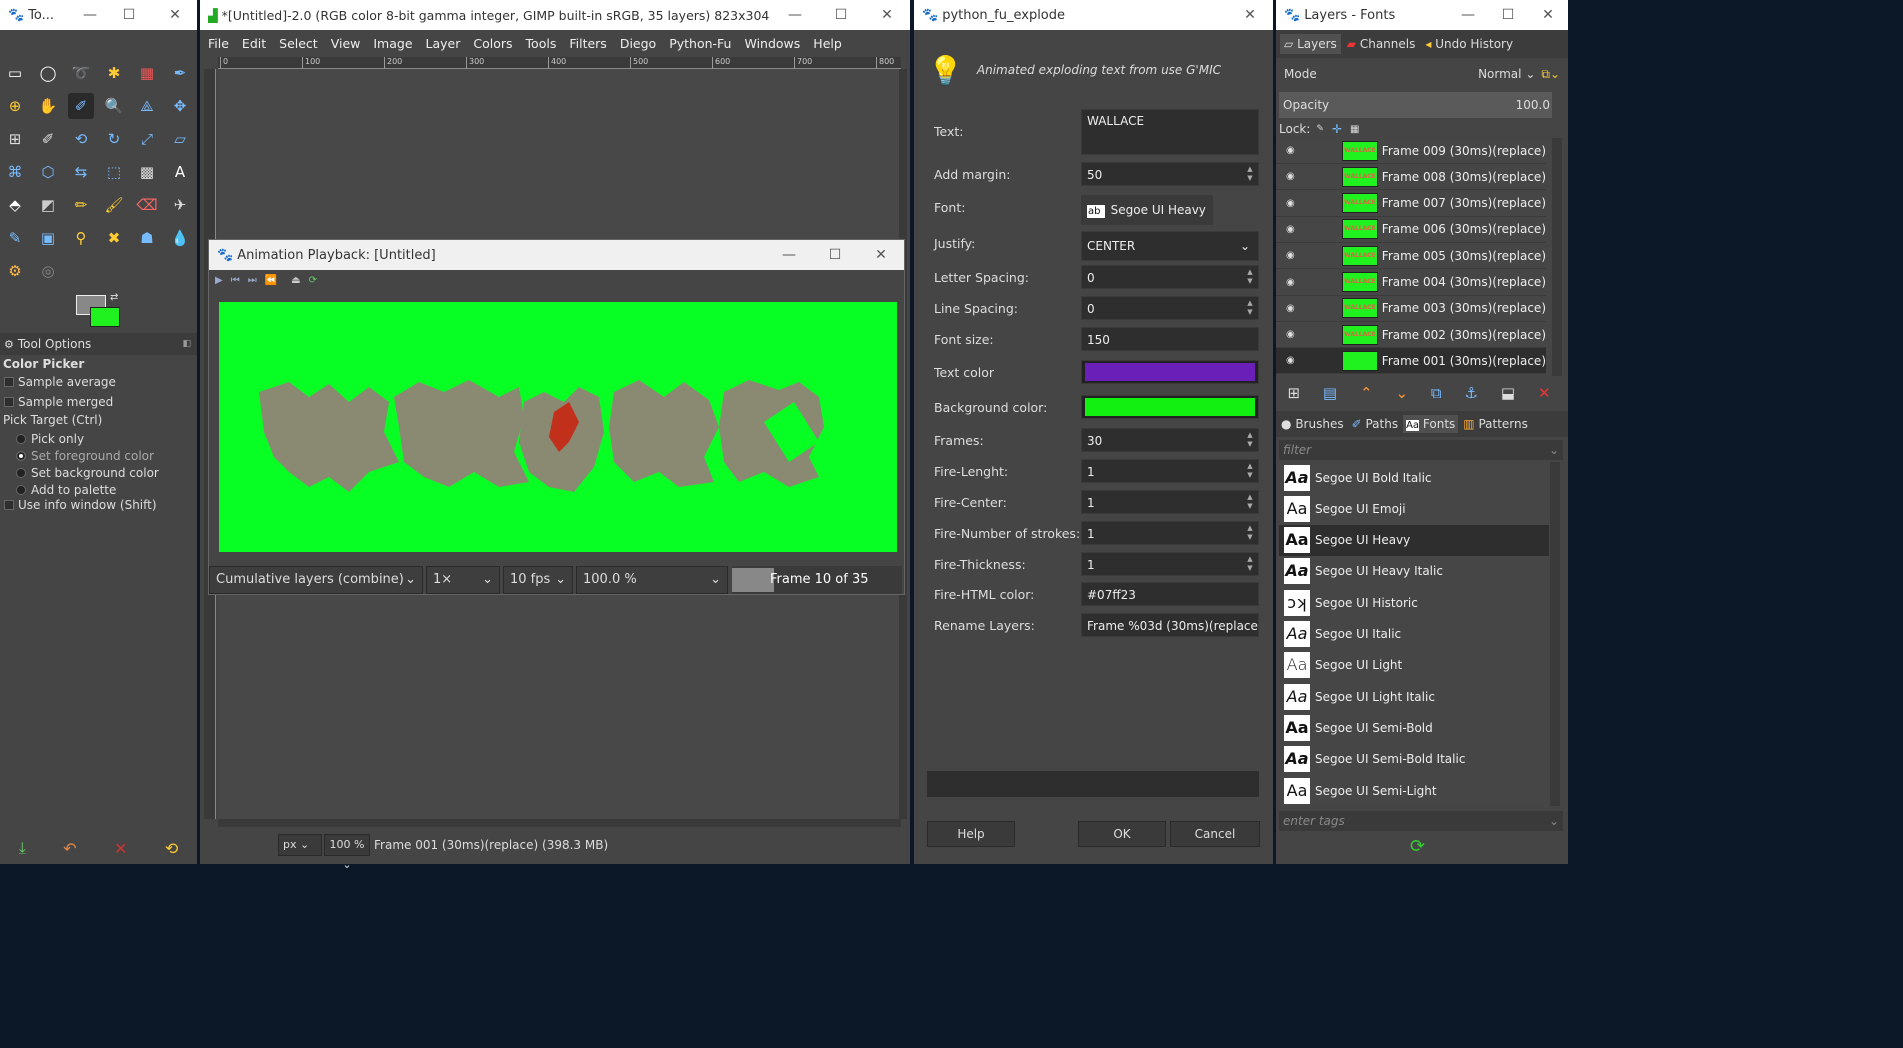 The height and width of the screenshot is (1048, 1903). I want to click on tab-patterns: ▥ Patterns, so click(1495, 424).